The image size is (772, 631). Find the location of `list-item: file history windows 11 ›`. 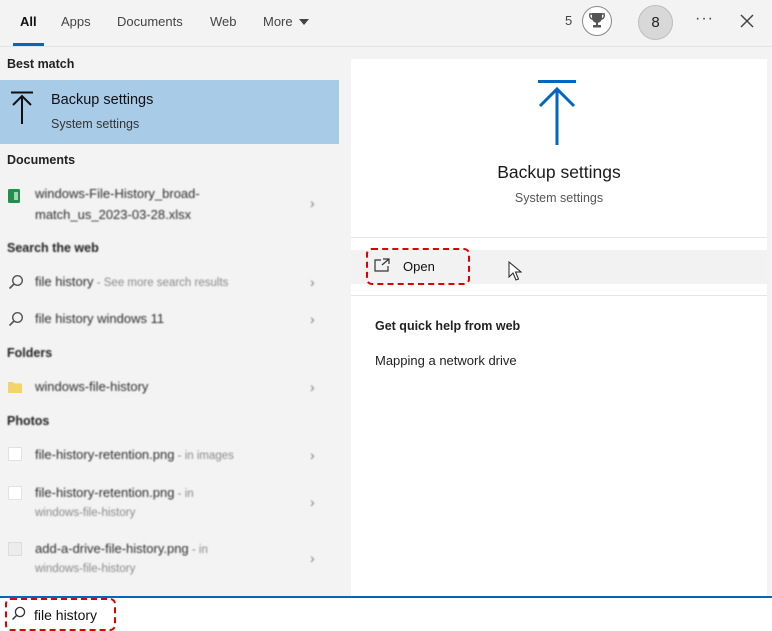

list-item: file history windows 11 › is located at coordinates (169, 321).